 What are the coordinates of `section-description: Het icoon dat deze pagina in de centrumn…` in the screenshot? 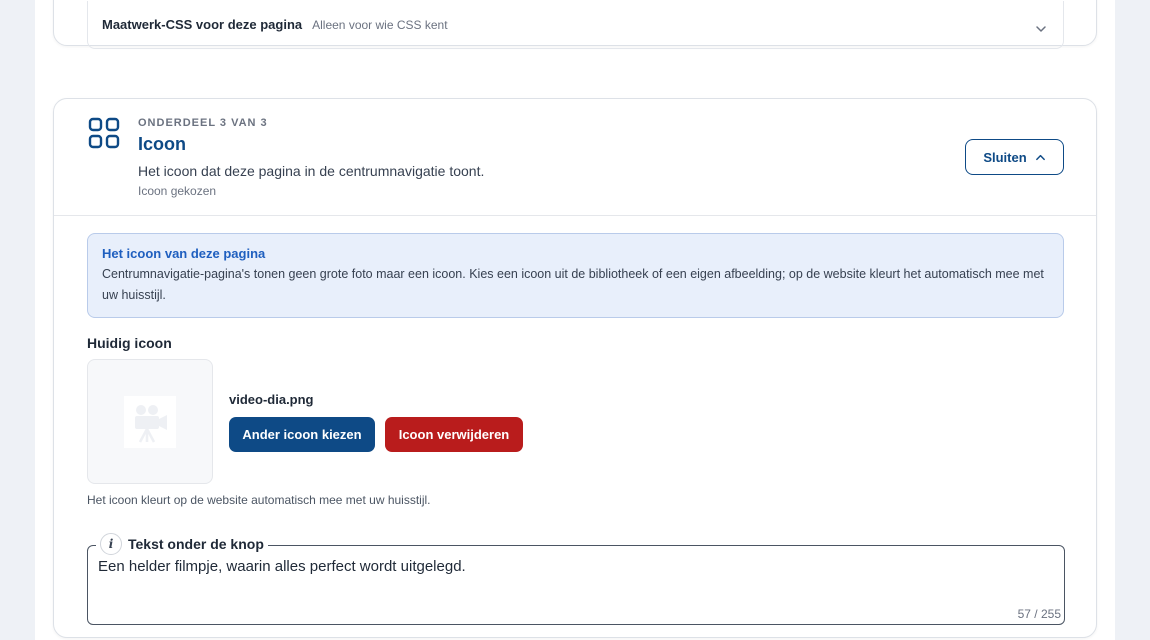 It's located at (311, 171).